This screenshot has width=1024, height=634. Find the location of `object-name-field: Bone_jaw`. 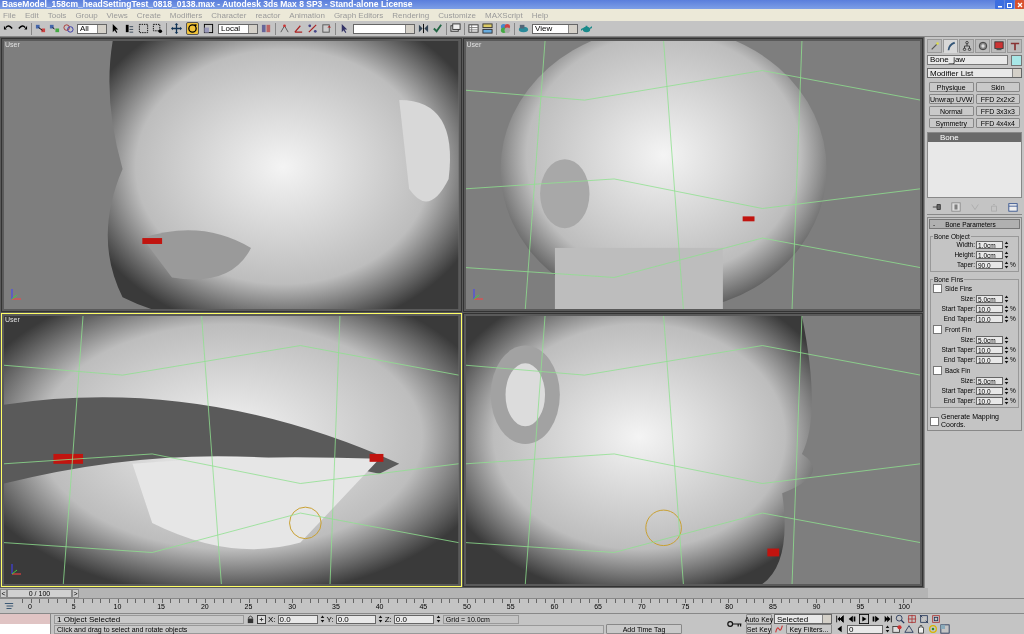

object-name-field: Bone_jaw is located at coordinates (967, 60).